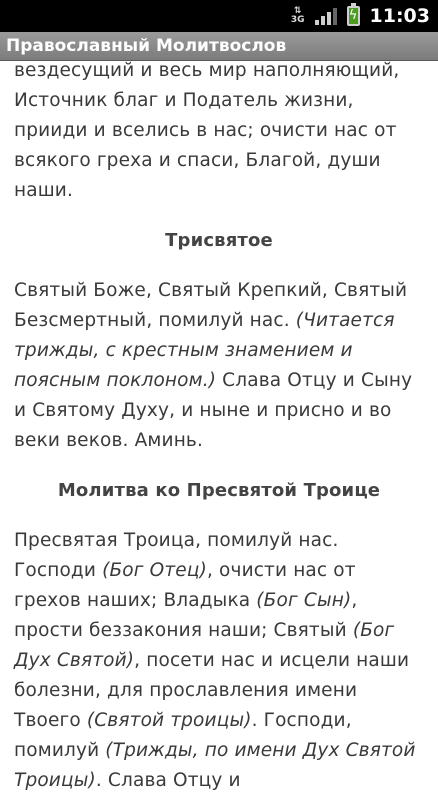  I want to click on italic-note: (Бог Отец), so click(154, 570).